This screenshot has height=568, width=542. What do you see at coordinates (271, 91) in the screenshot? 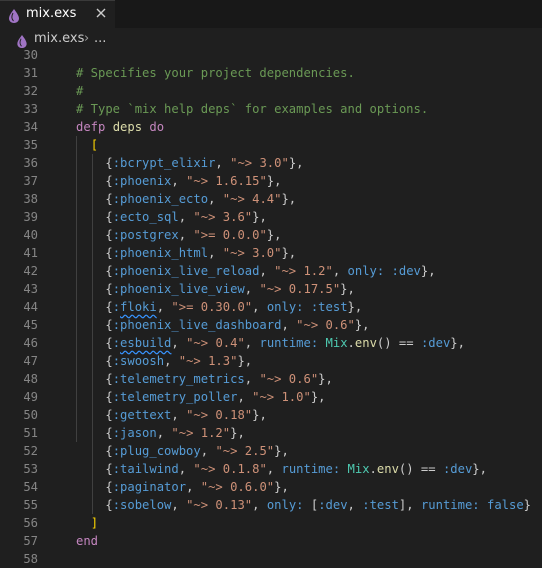
I see `code-line: 32 #` at bounding box center [271, 91].